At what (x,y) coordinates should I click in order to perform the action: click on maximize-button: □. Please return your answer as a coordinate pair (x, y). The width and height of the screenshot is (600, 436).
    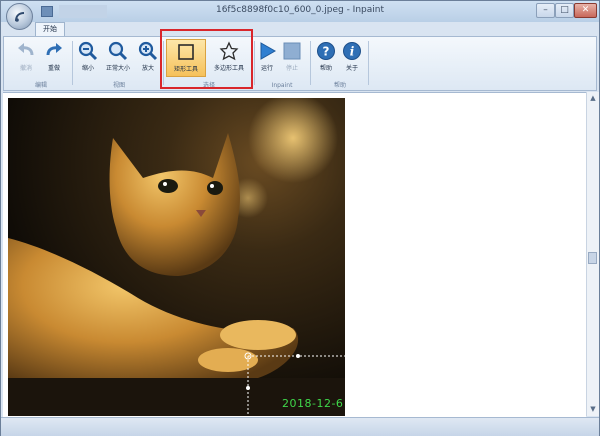
    Looking at the image, I should click on (564, 10).